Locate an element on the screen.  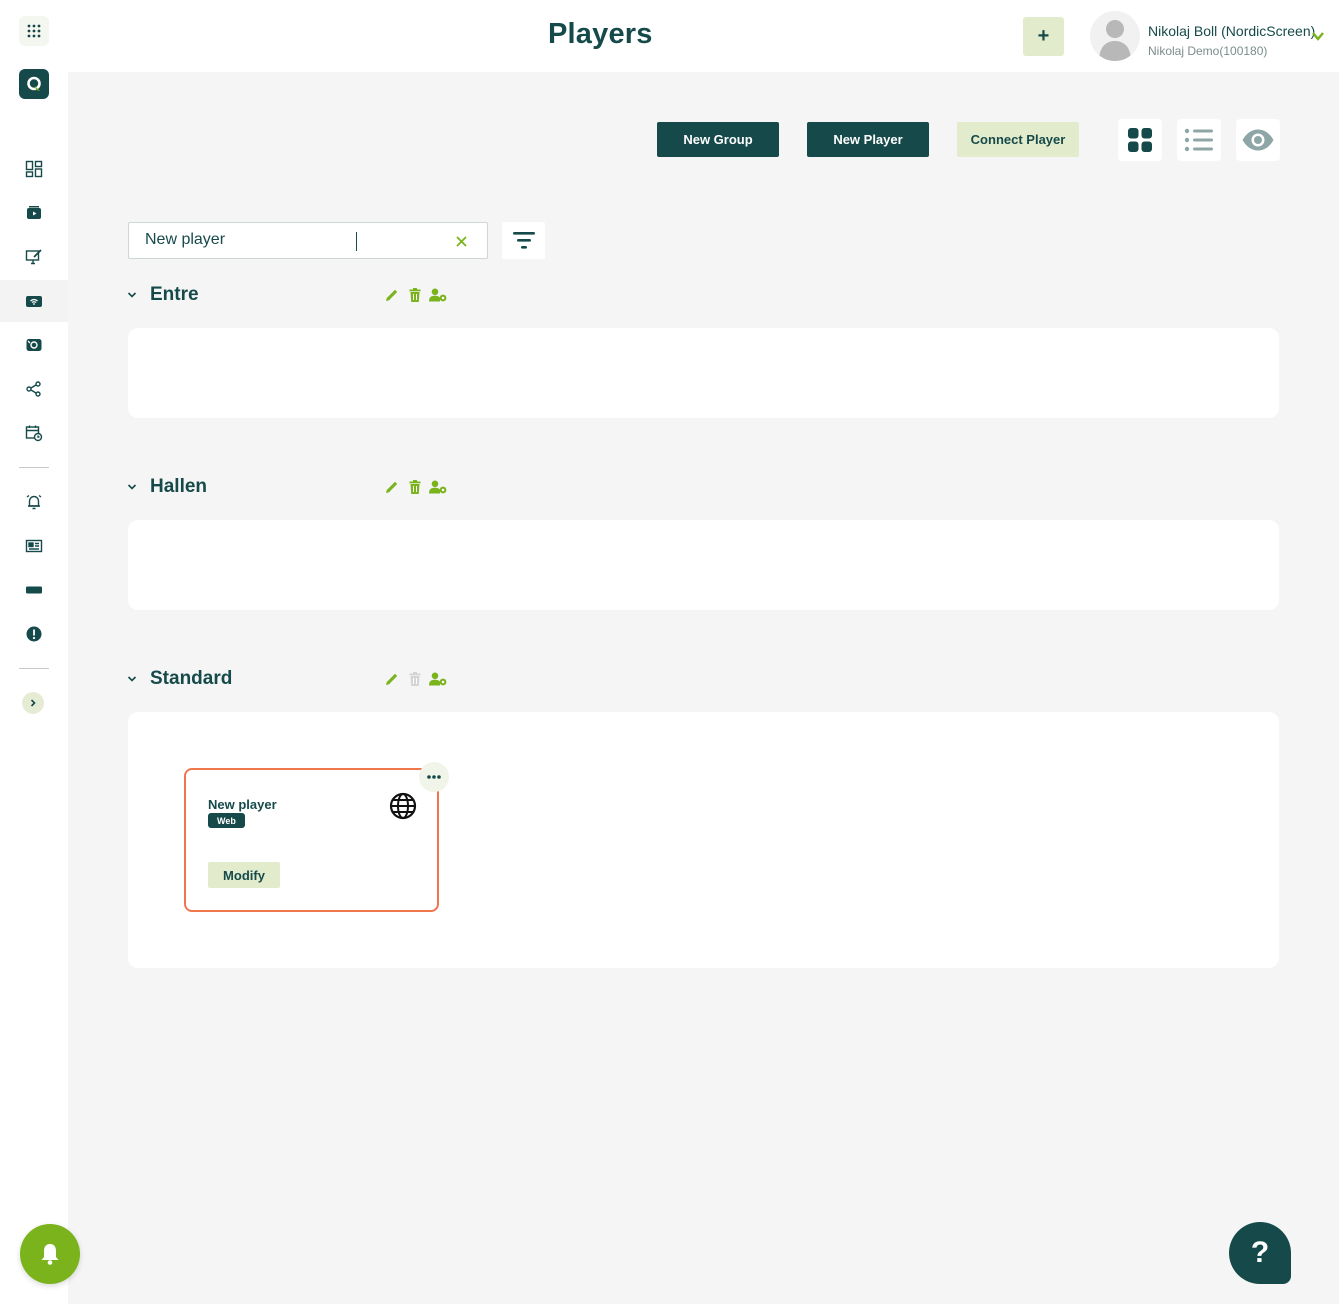
player-type-badge: Web is located at coordinates (226, 820).